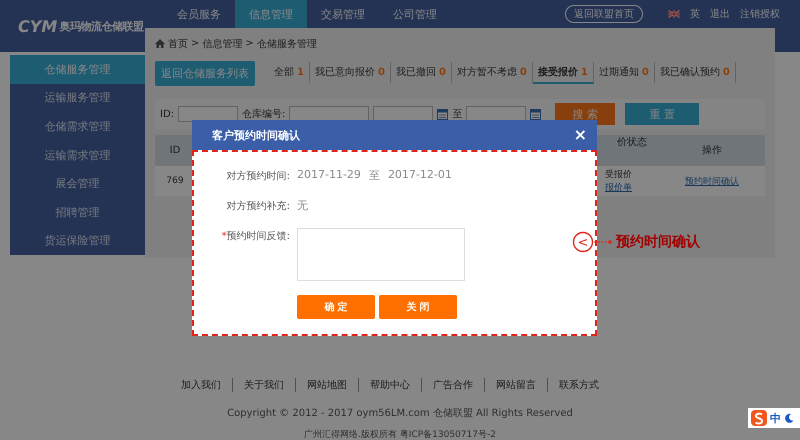 Image resolution: width=800 pixels, height=440 pixels. I want to click on input-field, so click(208, 114).